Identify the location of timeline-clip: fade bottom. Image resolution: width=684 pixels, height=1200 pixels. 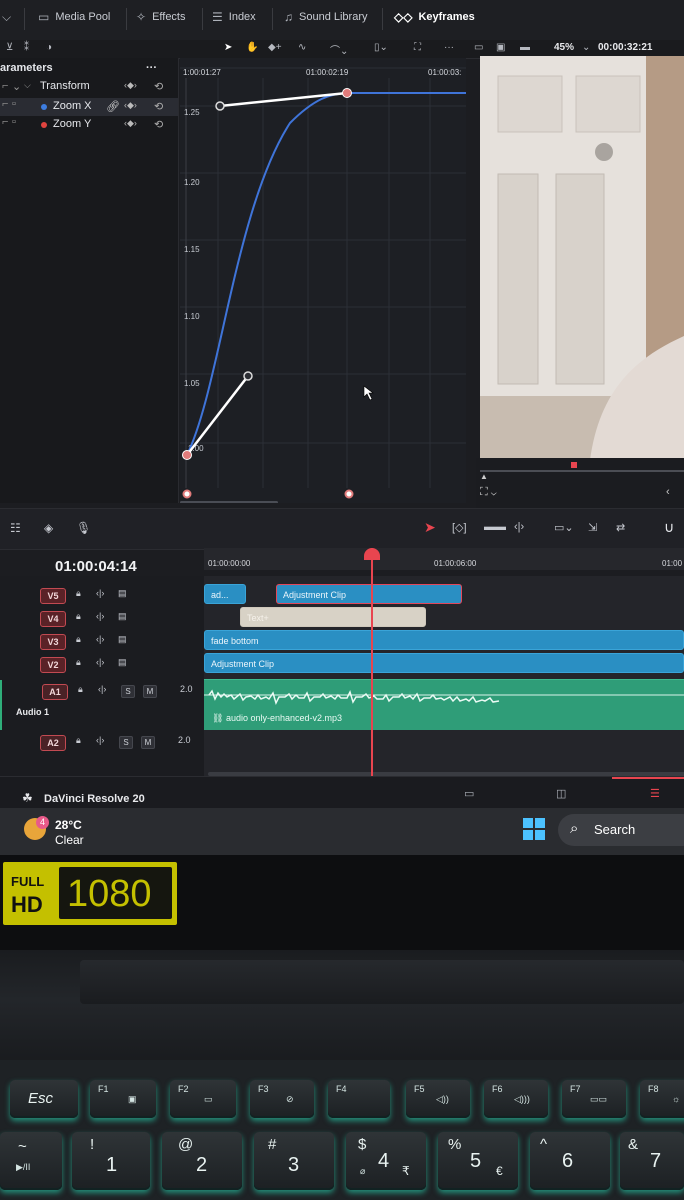
(444, 640).